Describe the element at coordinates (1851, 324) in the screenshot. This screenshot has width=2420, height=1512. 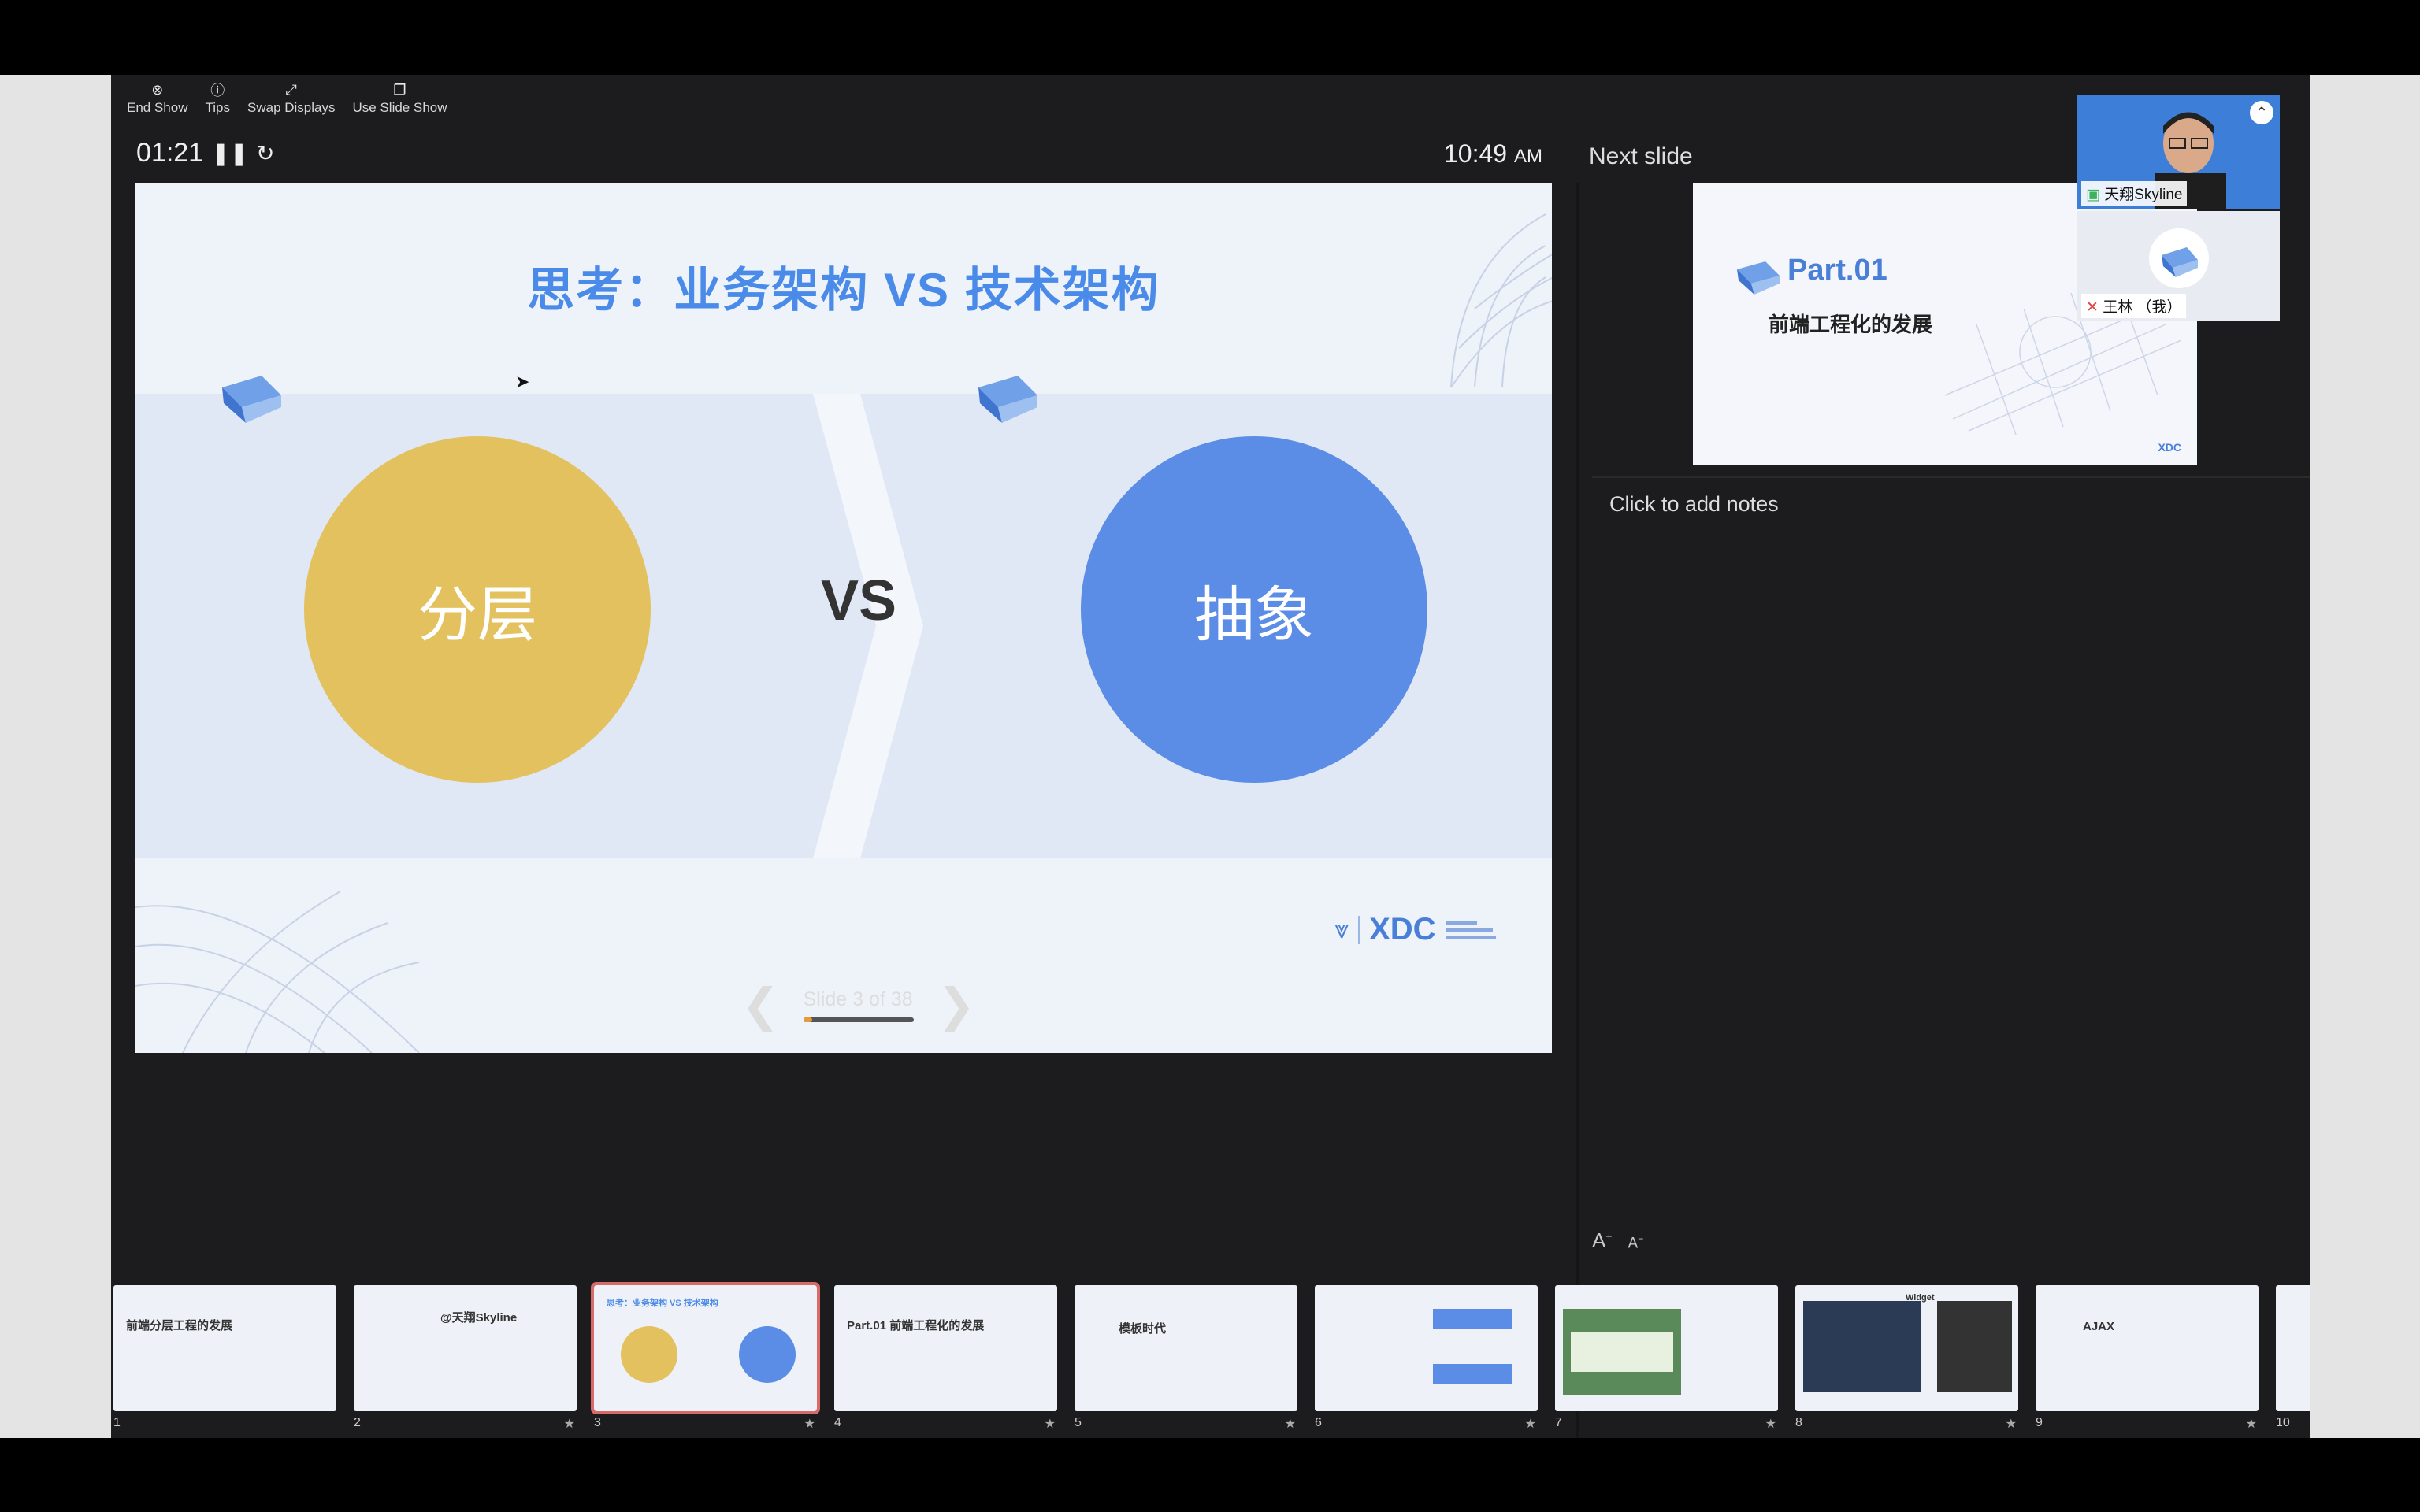
I see `next-slide-subtitle: 前端工程化的发展` at that location.